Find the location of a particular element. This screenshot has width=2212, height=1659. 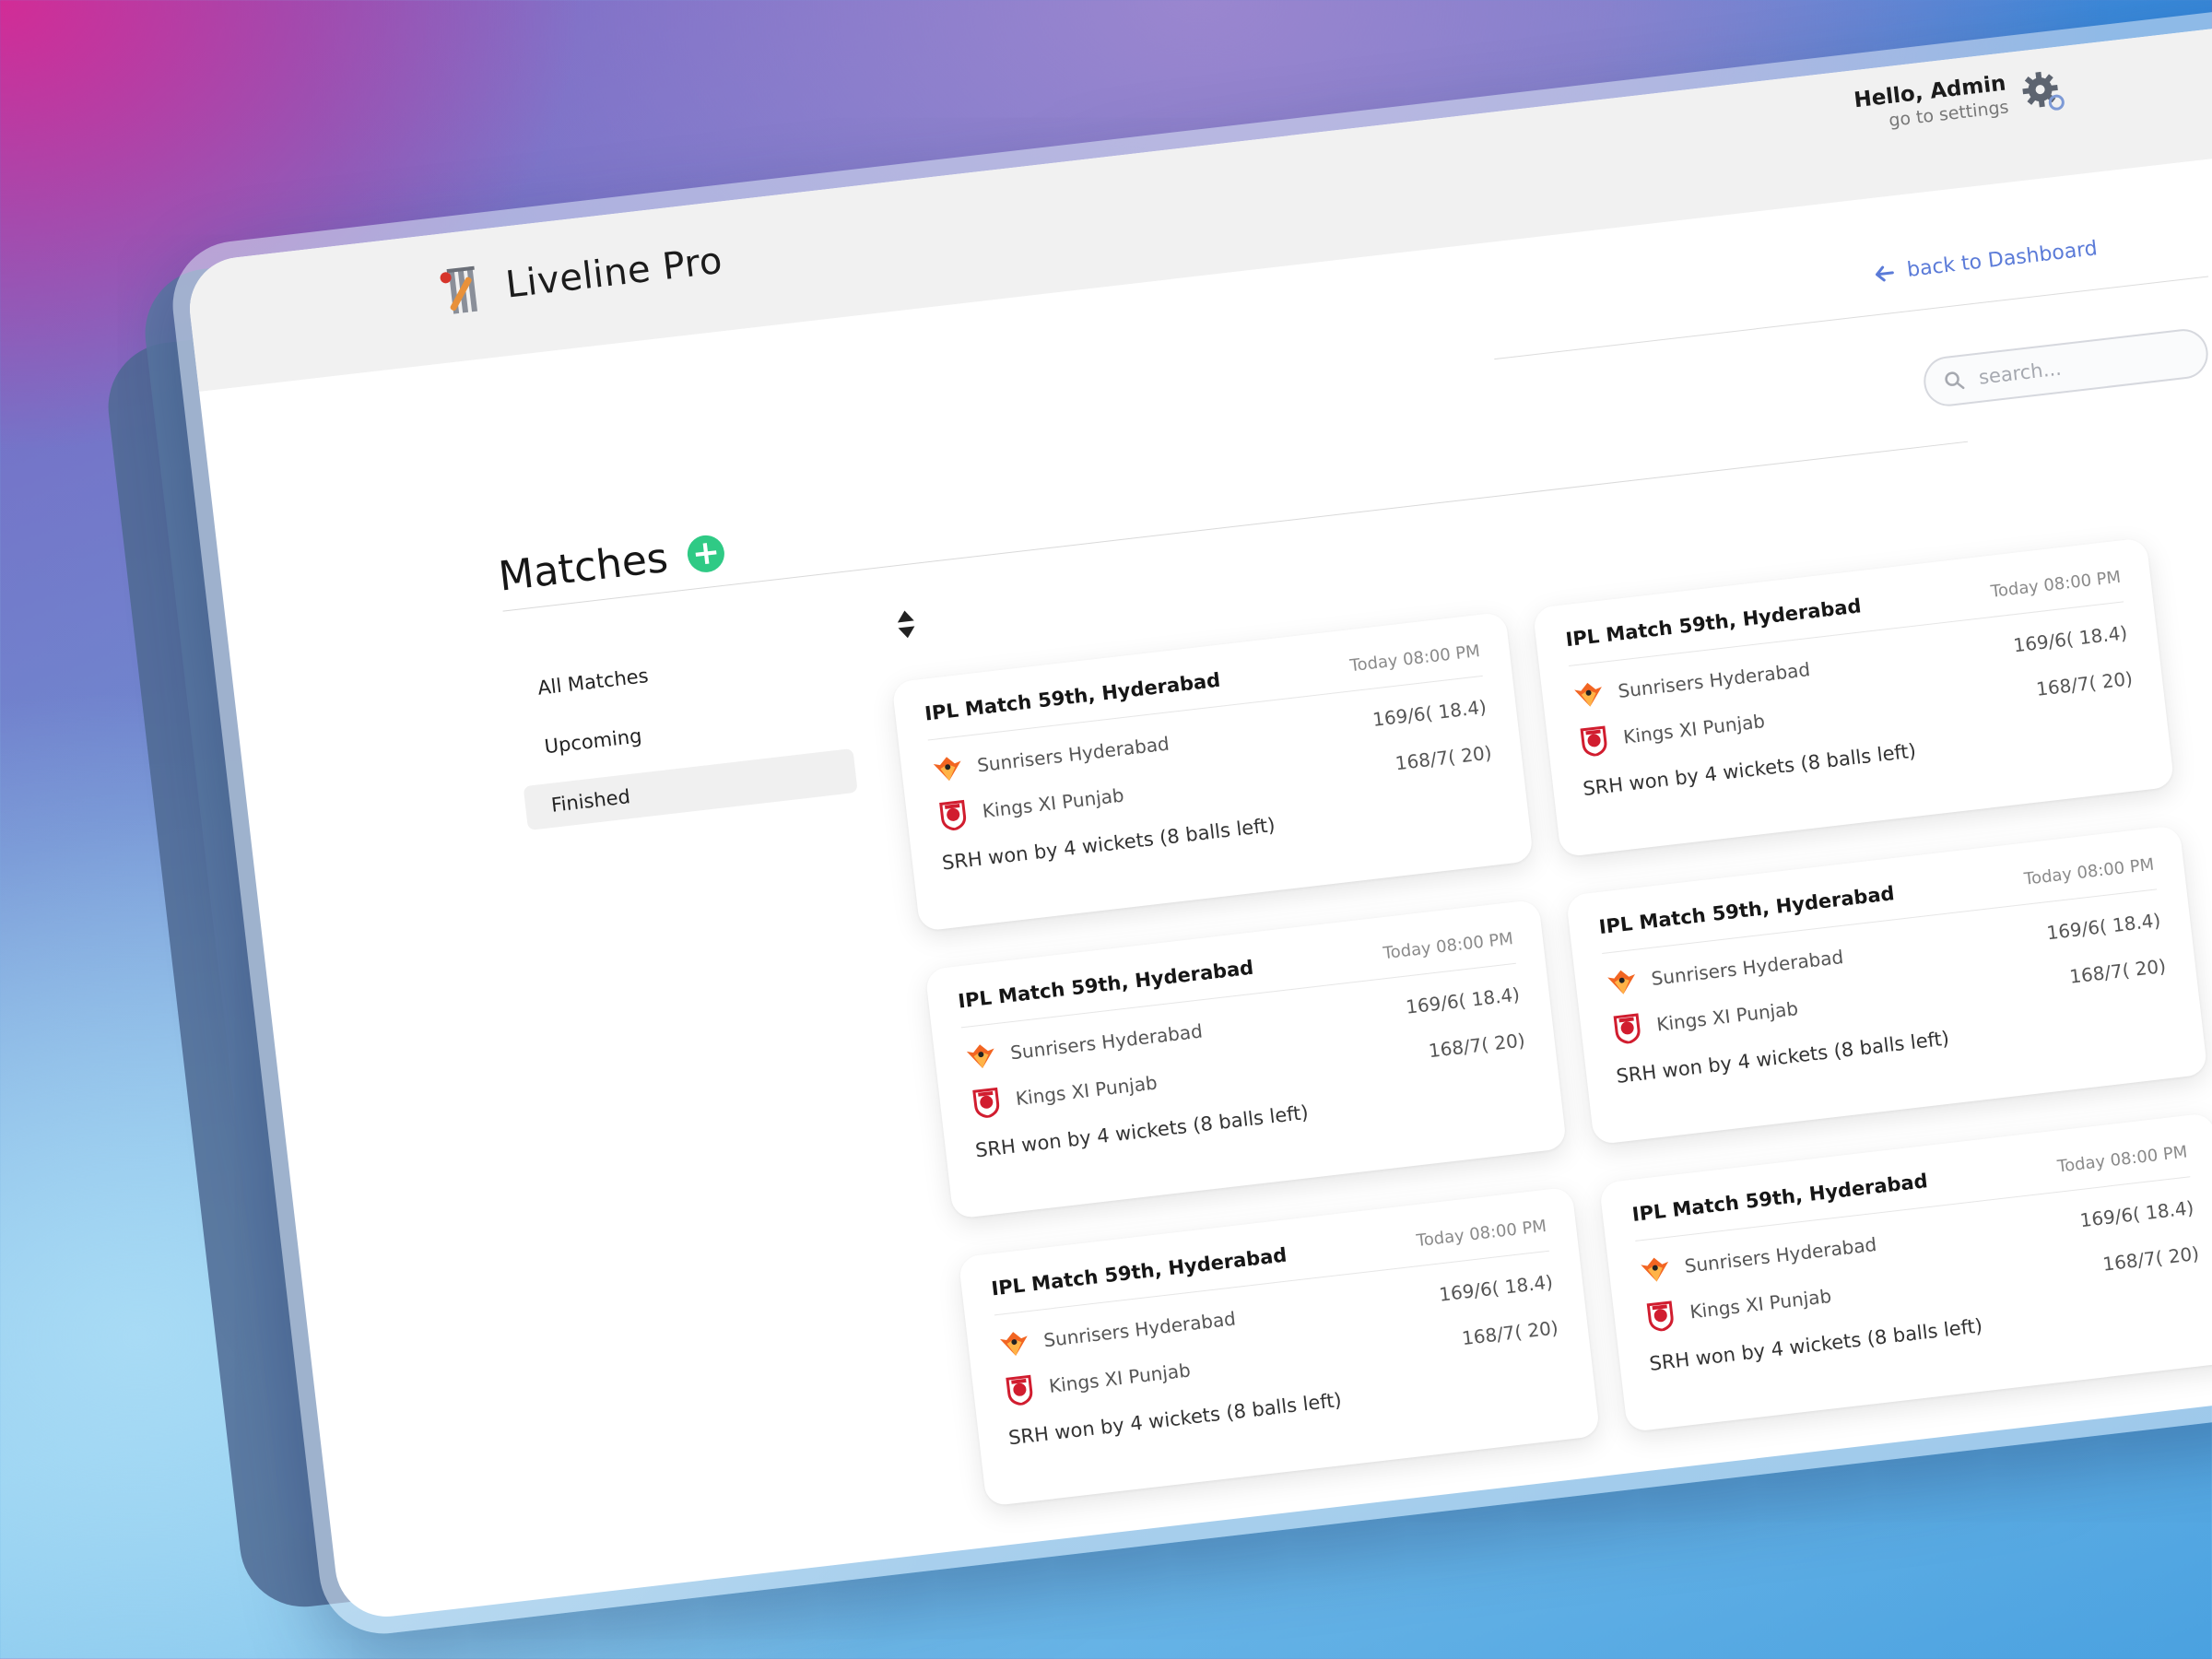

filter-label: All Matches is located at coordinates (593, 682).